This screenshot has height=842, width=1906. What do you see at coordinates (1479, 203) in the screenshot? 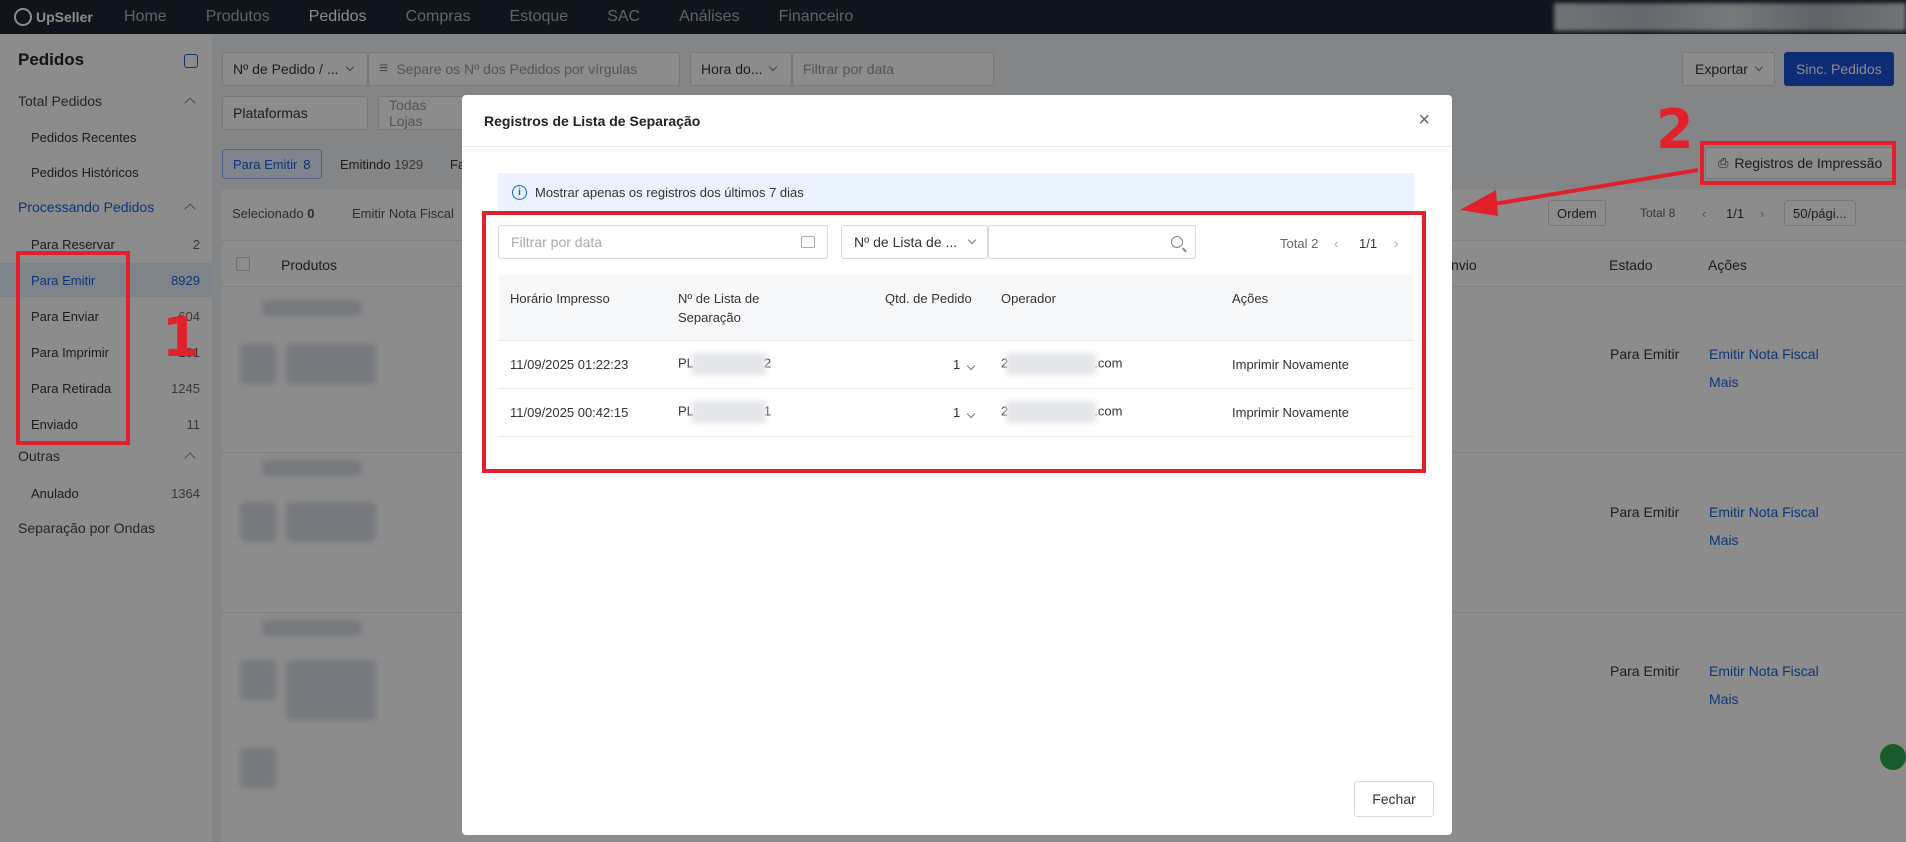
I see `arrow-head` at bounding box center [1479, 203].